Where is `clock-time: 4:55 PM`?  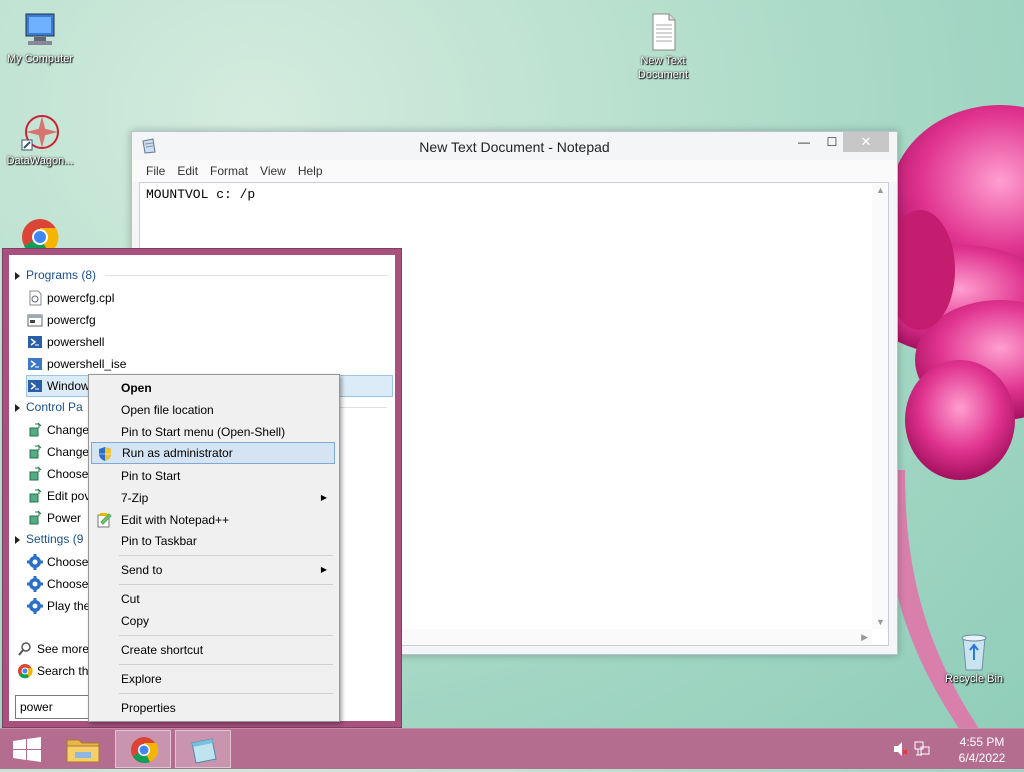 clock-time: 4:55 PM is located at coordinates (982, 742).